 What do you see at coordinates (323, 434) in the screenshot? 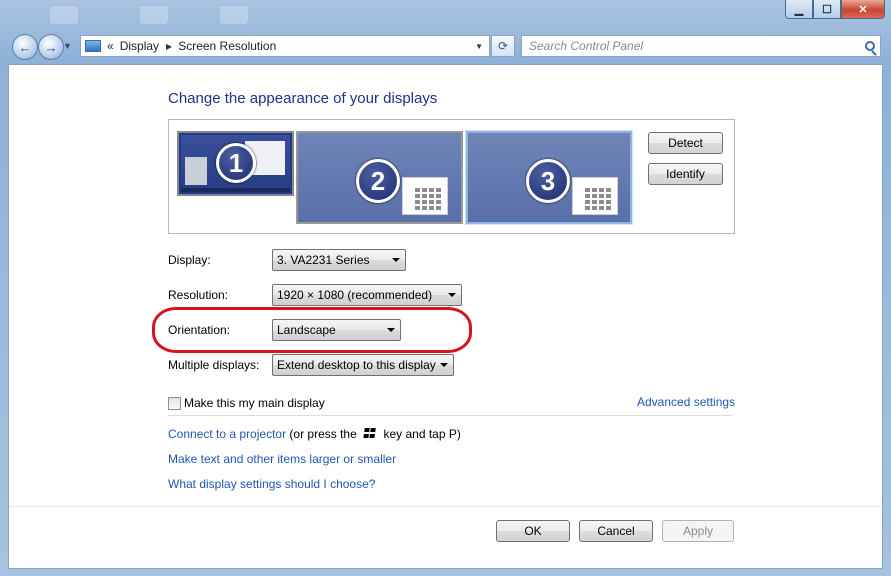
I see `projector-hint-pre: (or press the` at bounding box center [323, 434].